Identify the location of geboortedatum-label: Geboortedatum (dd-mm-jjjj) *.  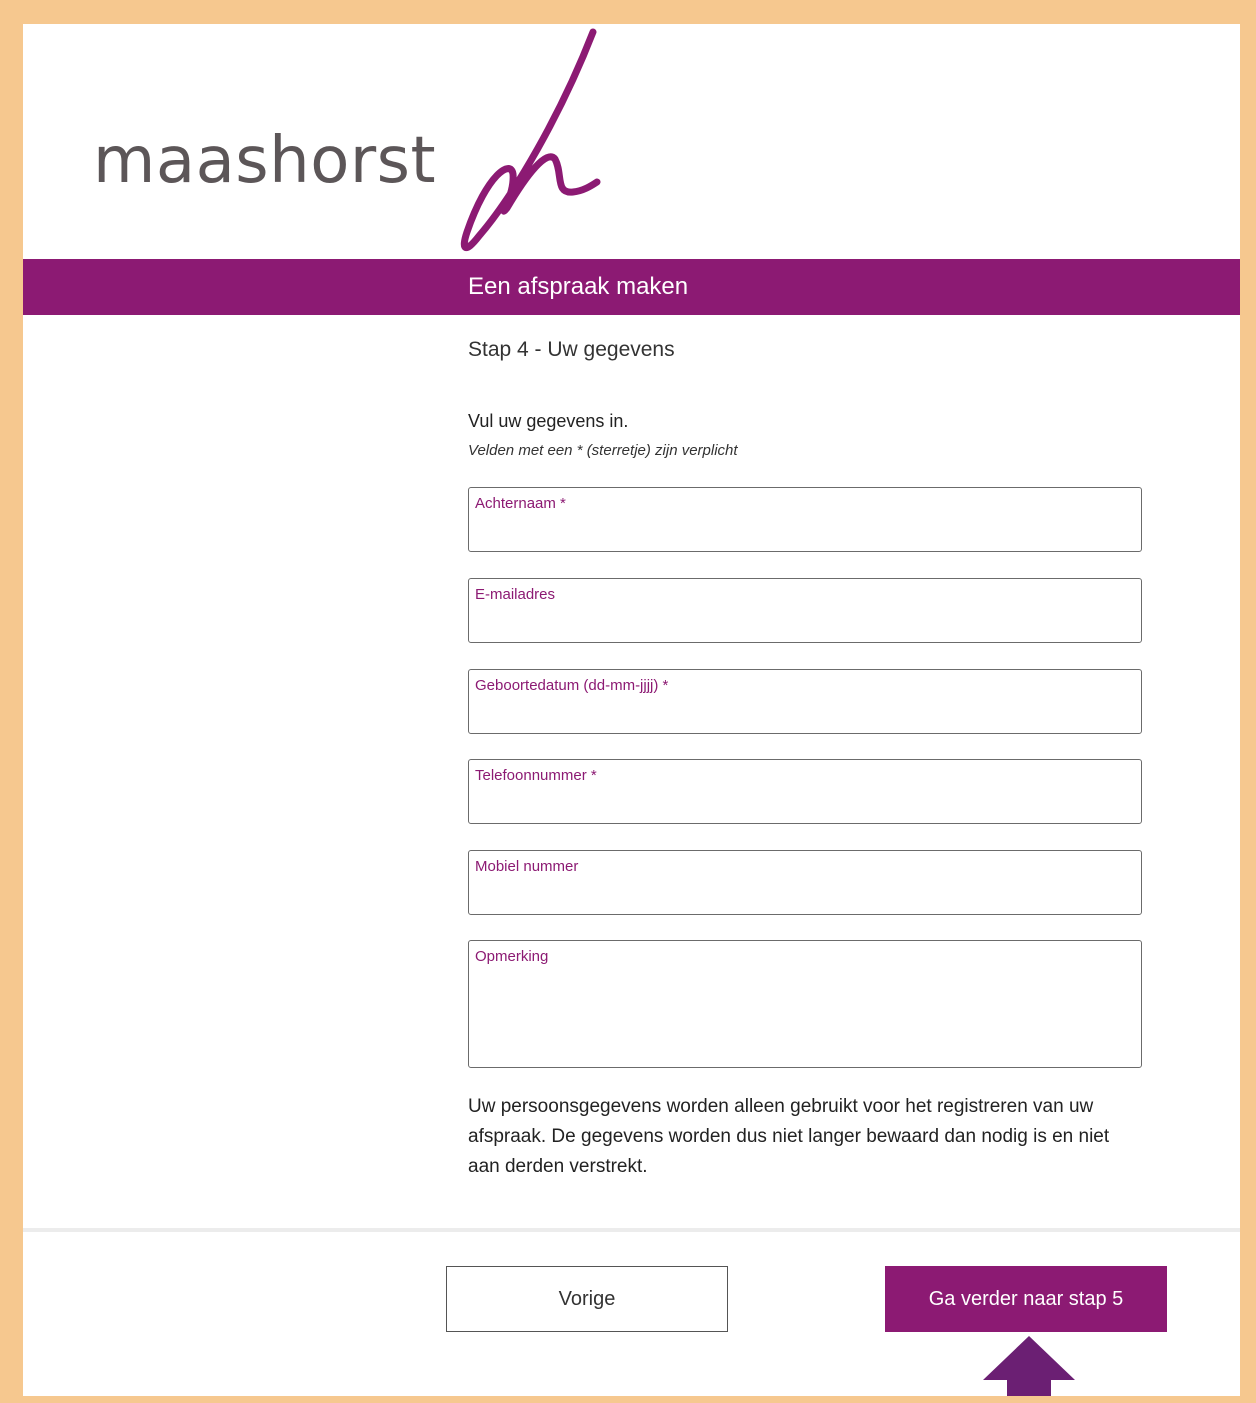
(572, 685).